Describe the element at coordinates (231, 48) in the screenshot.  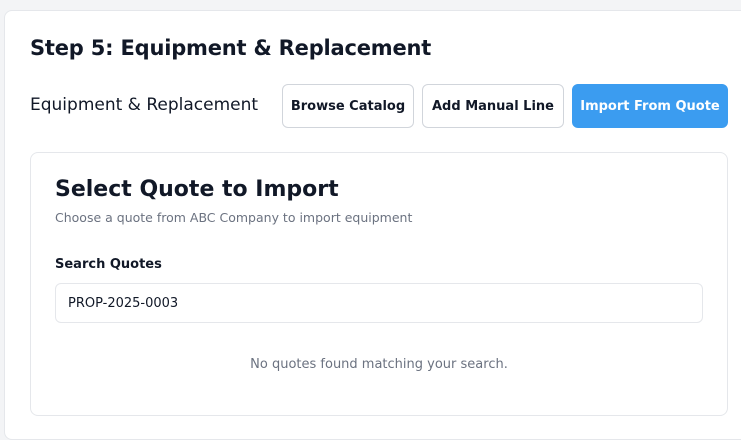
I see `step-title: Step 5: Equipment & Replacement` at that location.